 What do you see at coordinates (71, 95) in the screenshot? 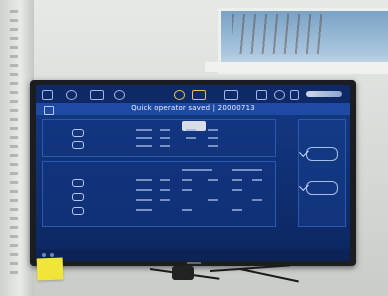
I see `wheel-icon` at bounding box center [71, 95].